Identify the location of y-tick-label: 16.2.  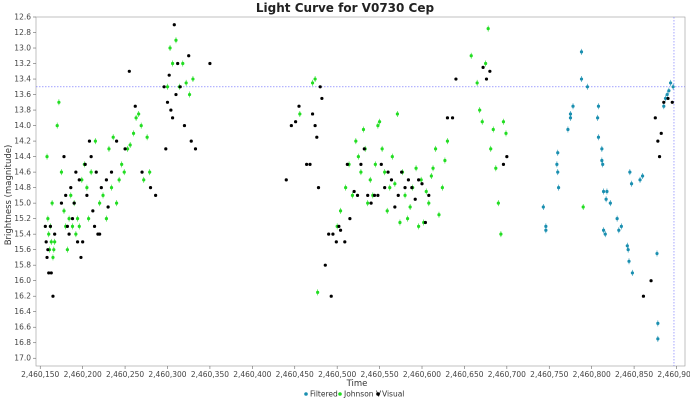
(22, 296).